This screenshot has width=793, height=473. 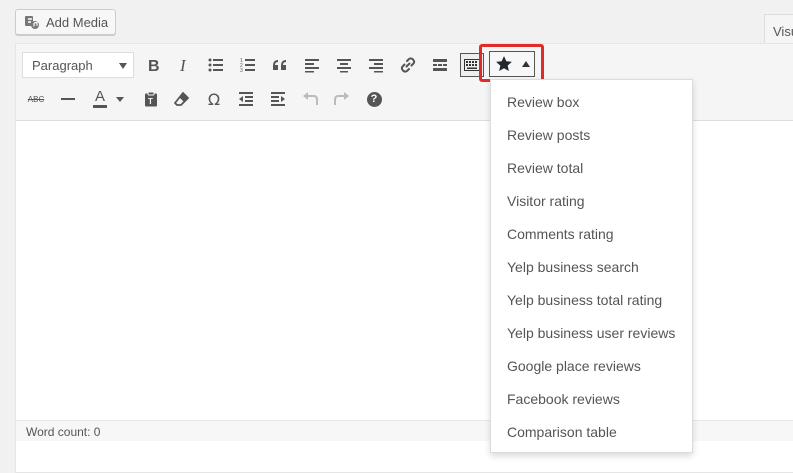 What do you see at coordinates (591, 300) in the screenshot?
I see `menu-item: Yelp business total rating` at bounding box center [591, 300].